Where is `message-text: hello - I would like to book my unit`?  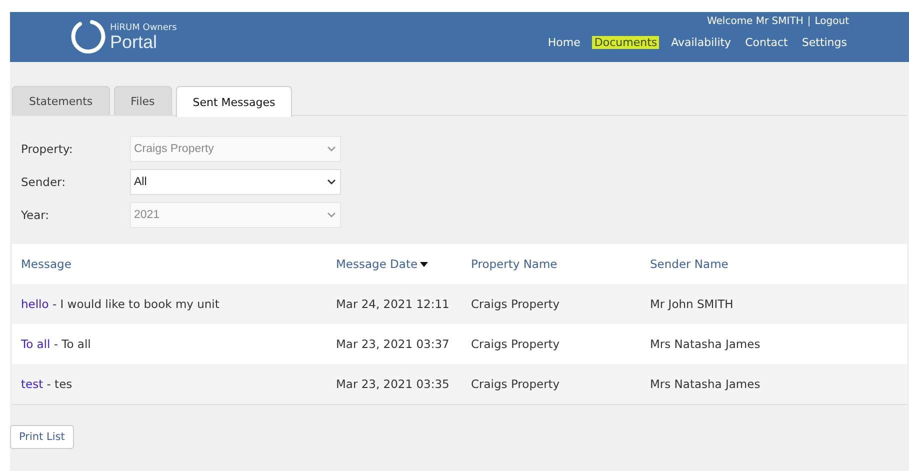
message-text: hello - I would like to book my unit is located at coordinates (120, 304).